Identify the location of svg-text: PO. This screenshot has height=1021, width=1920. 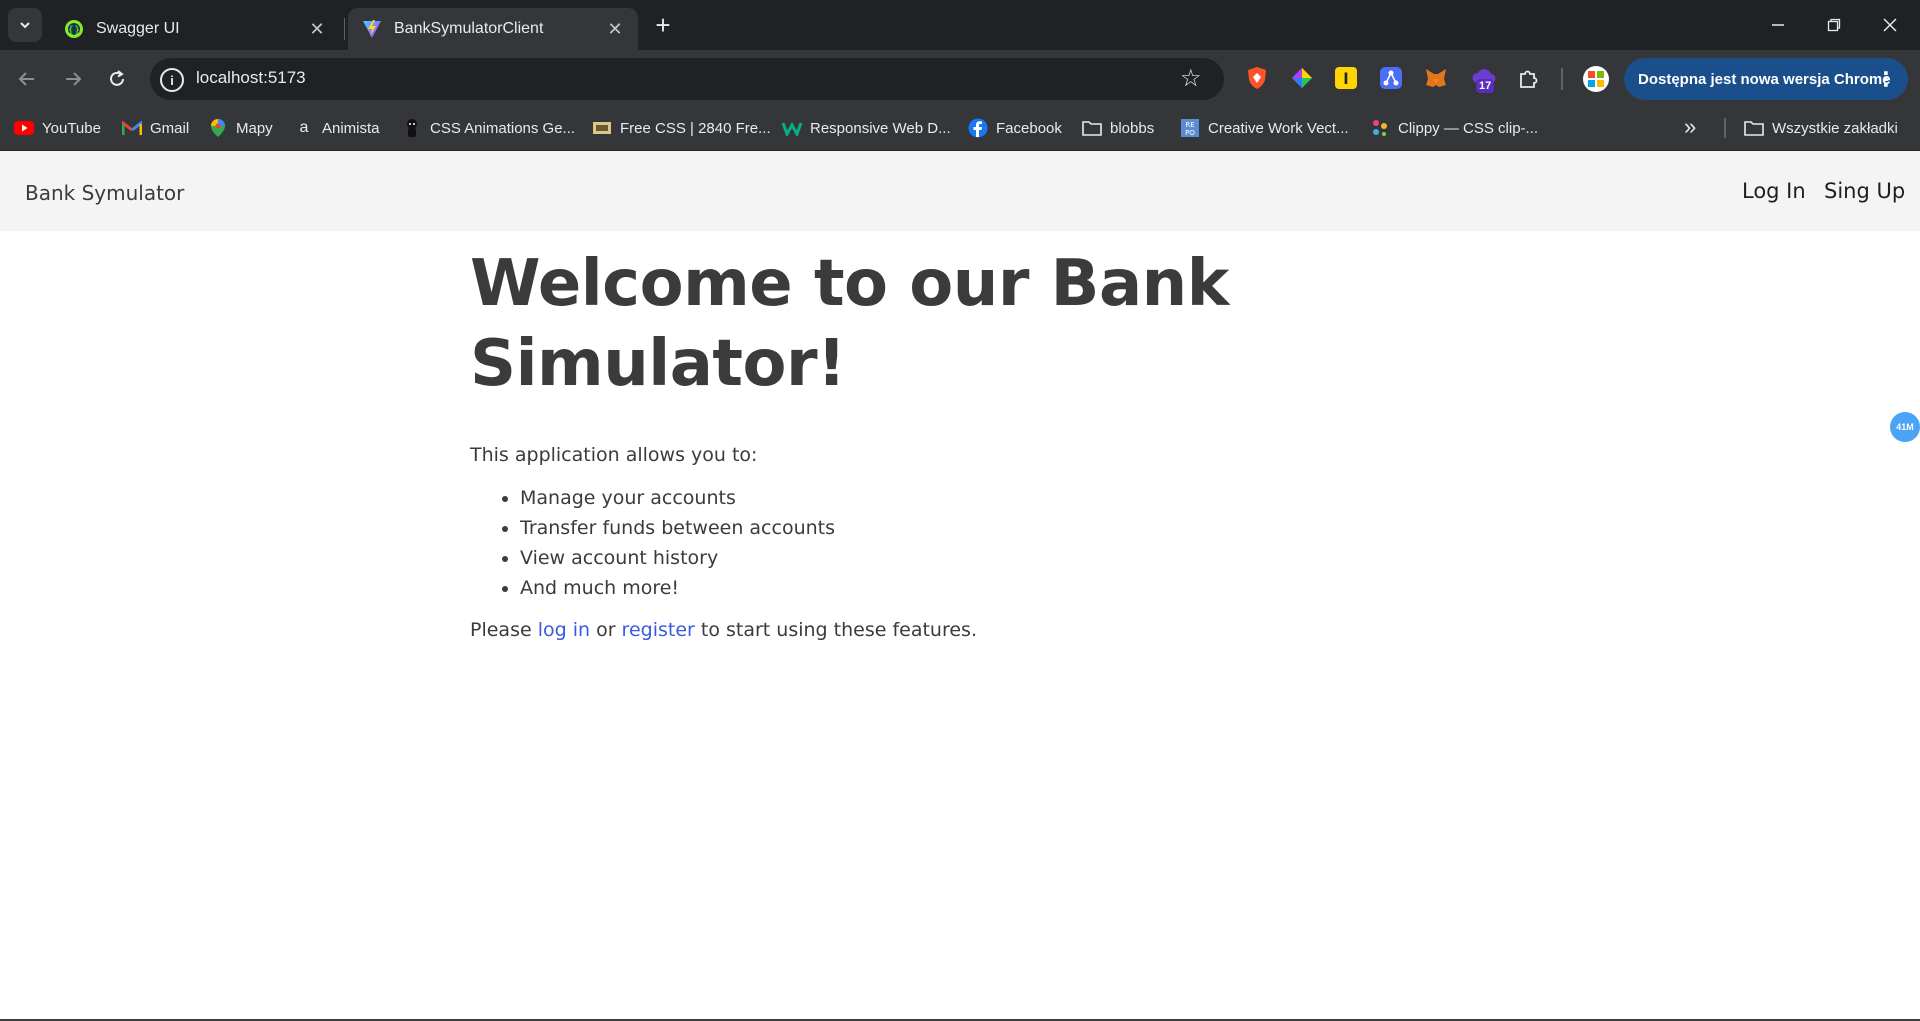
(1190, 133).